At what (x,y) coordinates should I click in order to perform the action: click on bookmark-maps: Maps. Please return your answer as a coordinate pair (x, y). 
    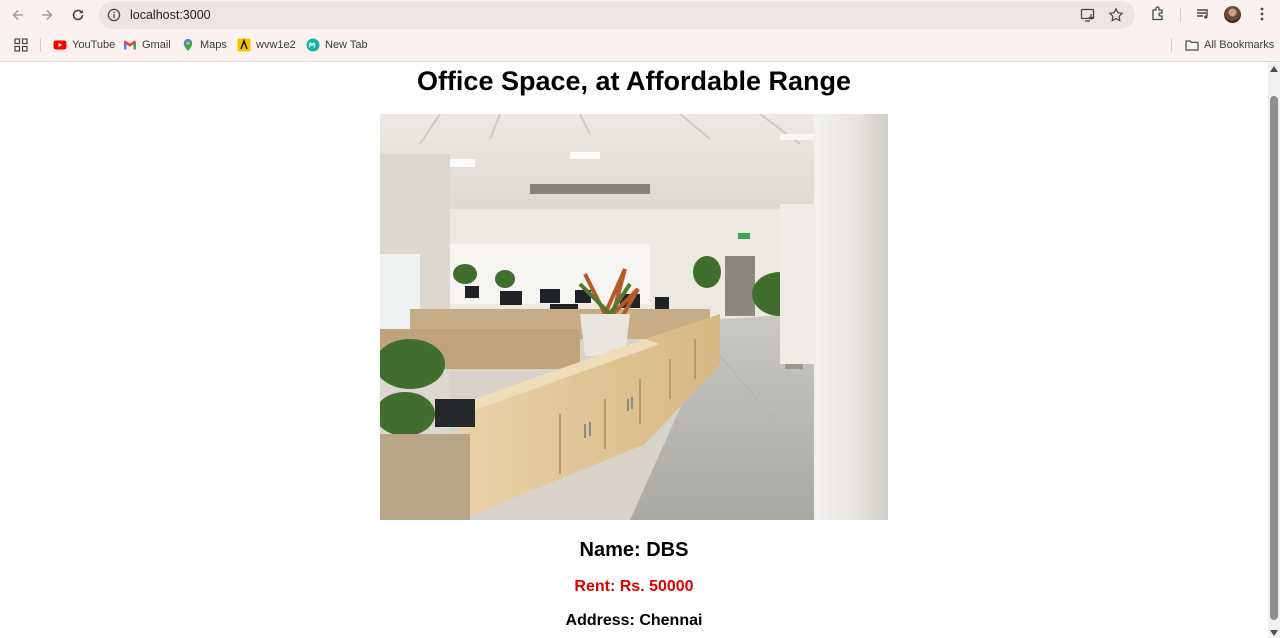
    Looking at the image, I should click on (204, 45).